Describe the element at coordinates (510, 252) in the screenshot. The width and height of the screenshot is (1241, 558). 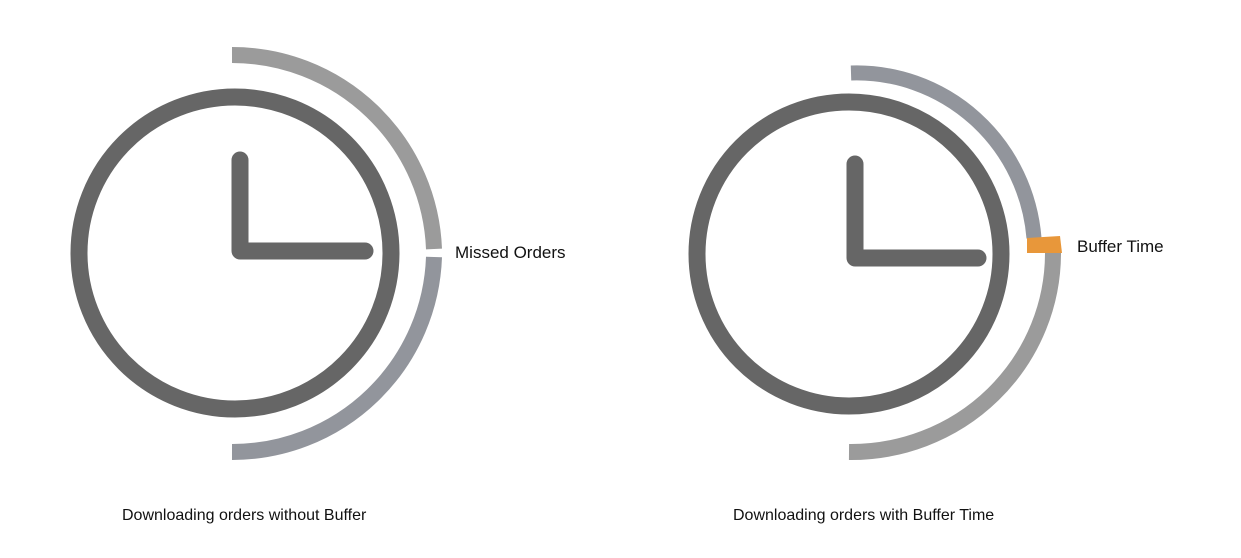
I see `missed-orders-label: Missed Orders` at that location.